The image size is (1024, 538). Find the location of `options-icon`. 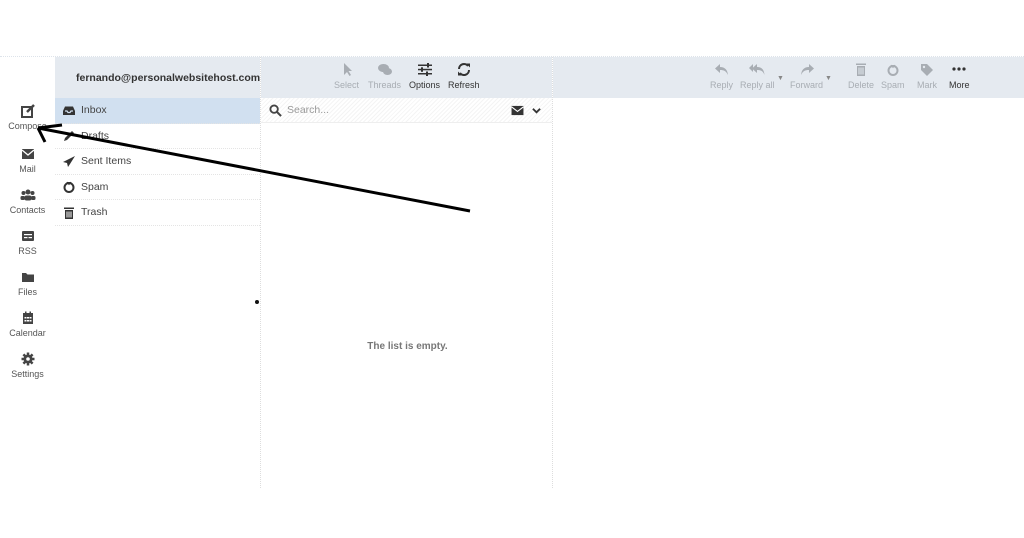

options-icon is located at coordinates (424, 69).